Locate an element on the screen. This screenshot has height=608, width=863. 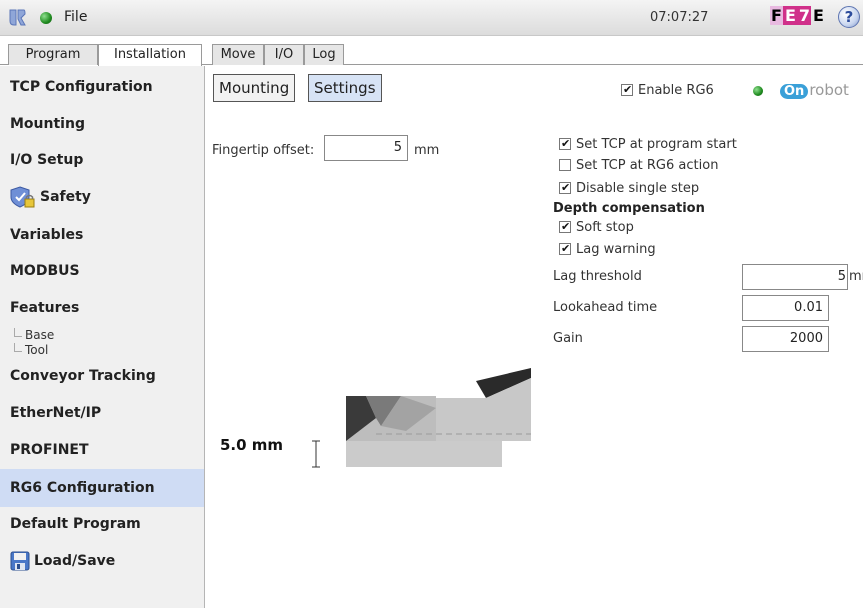
gain-input: 2000 is located at coordinates (785, 339).